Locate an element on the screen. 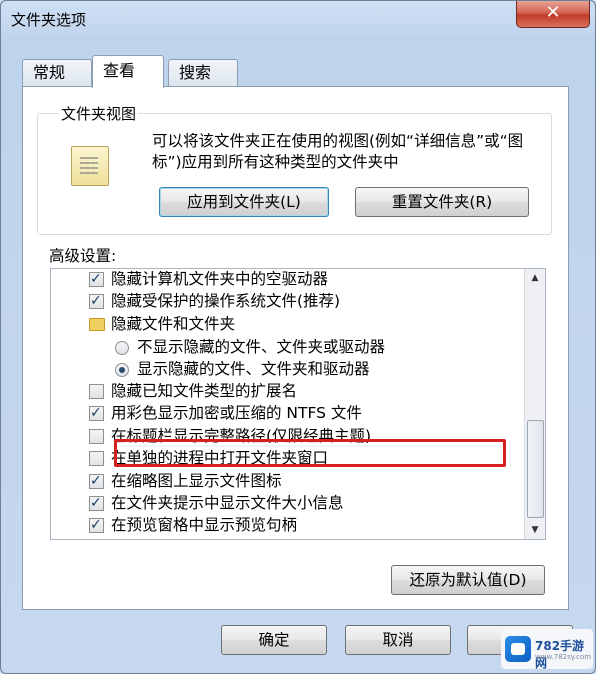  highlight-box is located at coordinates (310, 453).